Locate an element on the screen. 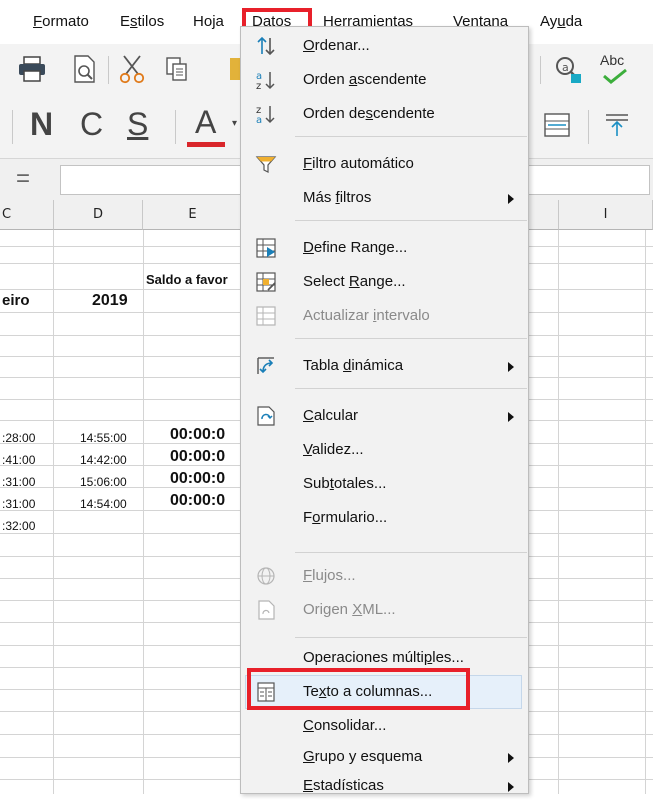 The width and height of the screenshot is (653, 803). menu-item-calcular: Calcular is located at coordinates (384, 416).